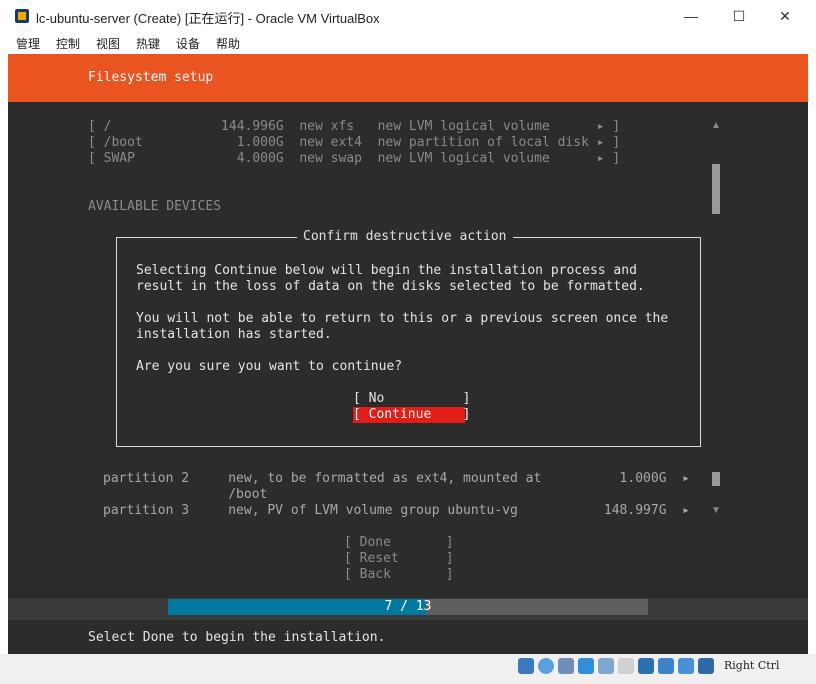  I want to click on page-title: Filesystem setup, so click(151, 77).